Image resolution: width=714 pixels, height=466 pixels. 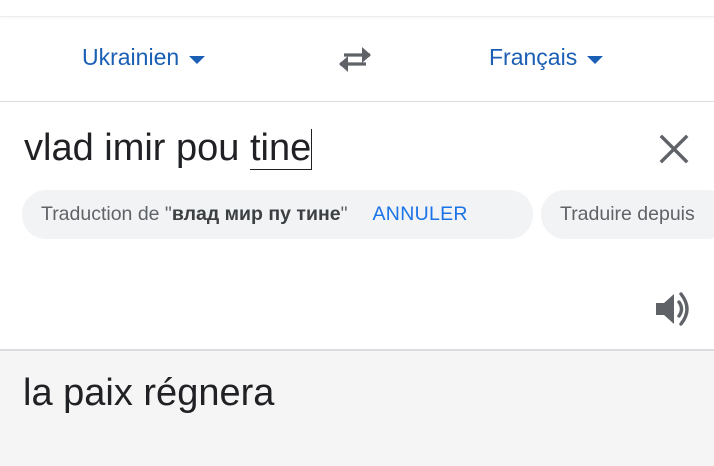 I want to click on listen-source-button, so click(x=674, y=309).